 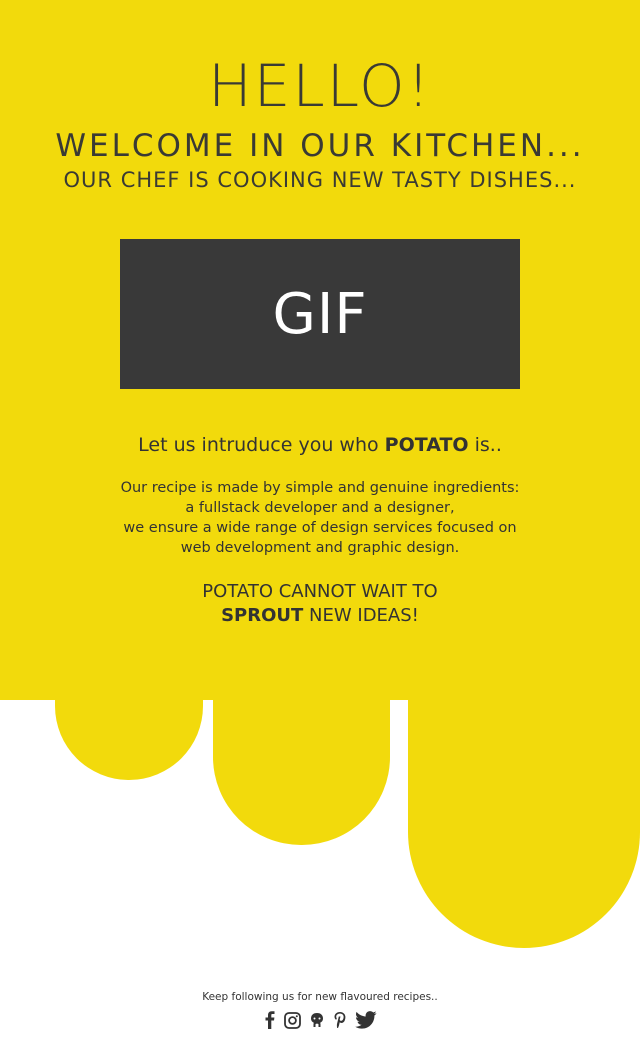 I want to click on intro-text: Let us intruduce you who POTATO is.., so click(x=320, y=445).